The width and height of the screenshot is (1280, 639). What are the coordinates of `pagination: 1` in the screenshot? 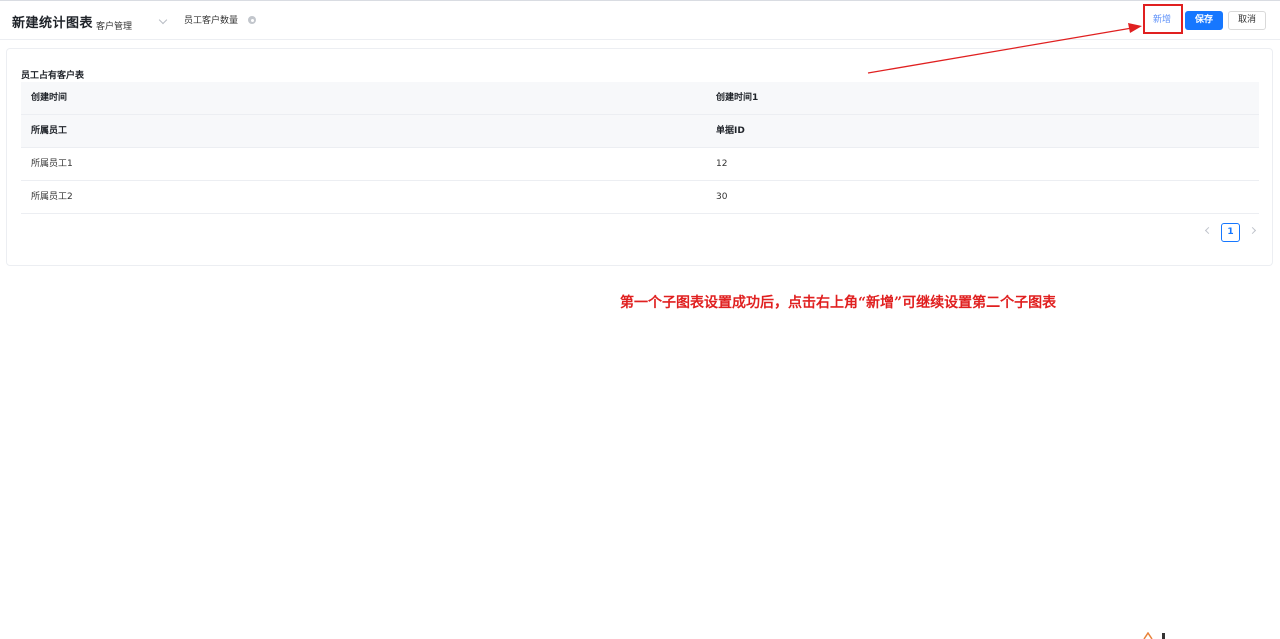 It's located at (1232, 233).